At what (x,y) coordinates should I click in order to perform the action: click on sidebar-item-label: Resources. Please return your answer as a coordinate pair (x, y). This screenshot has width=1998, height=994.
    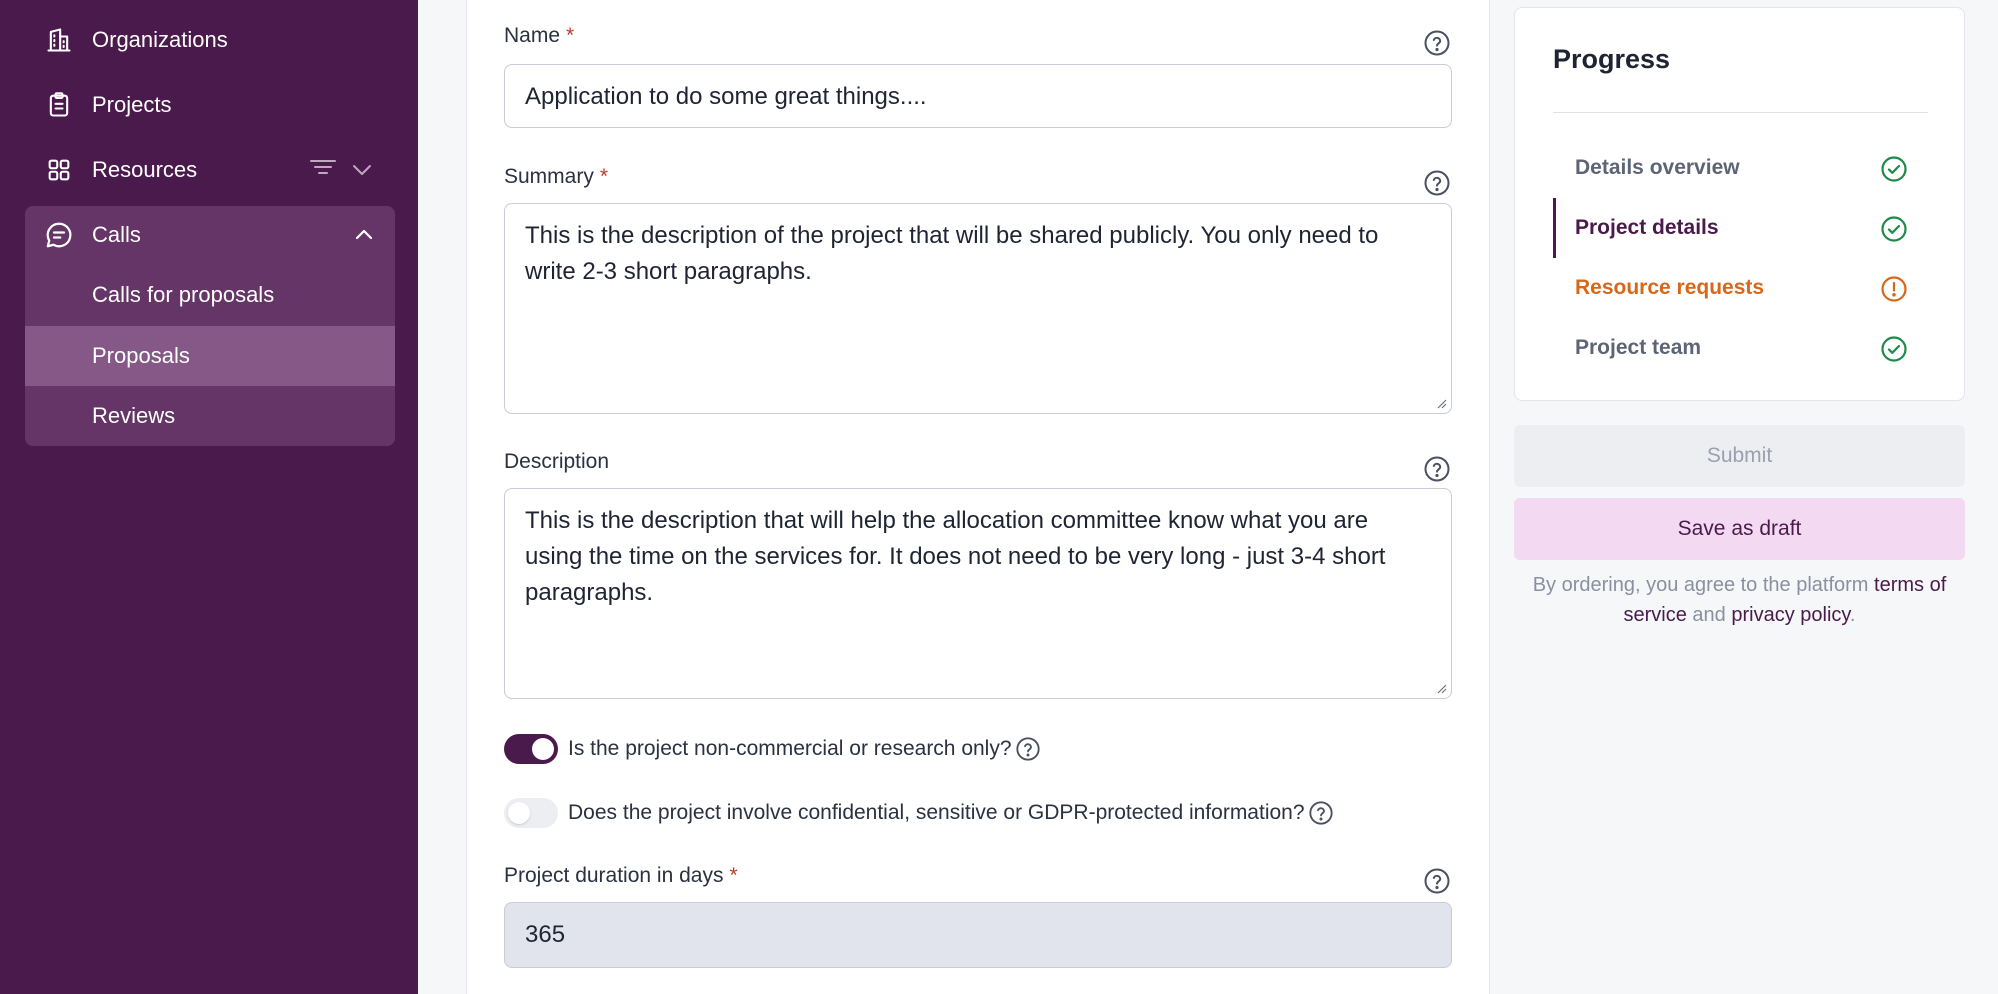
    Looking at the image, I should click on (145, 169).